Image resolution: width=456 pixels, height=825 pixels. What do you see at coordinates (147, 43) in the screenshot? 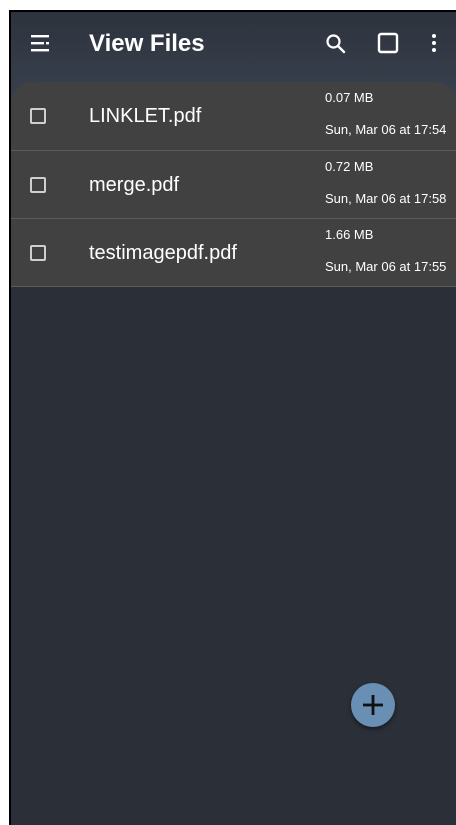
I see `page-title: View Files` at bounding box center [147, 43].